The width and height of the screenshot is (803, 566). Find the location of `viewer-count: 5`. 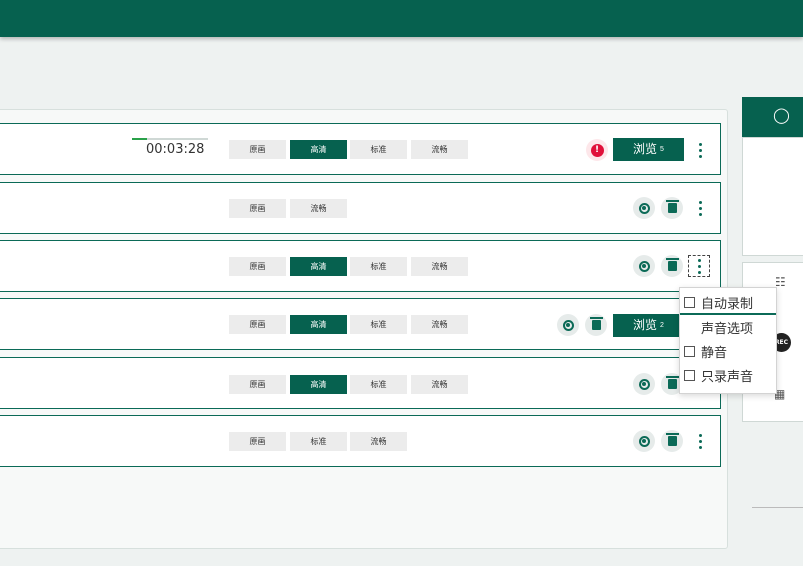

viewer-count: 5 is located at coordinates (662, 149).